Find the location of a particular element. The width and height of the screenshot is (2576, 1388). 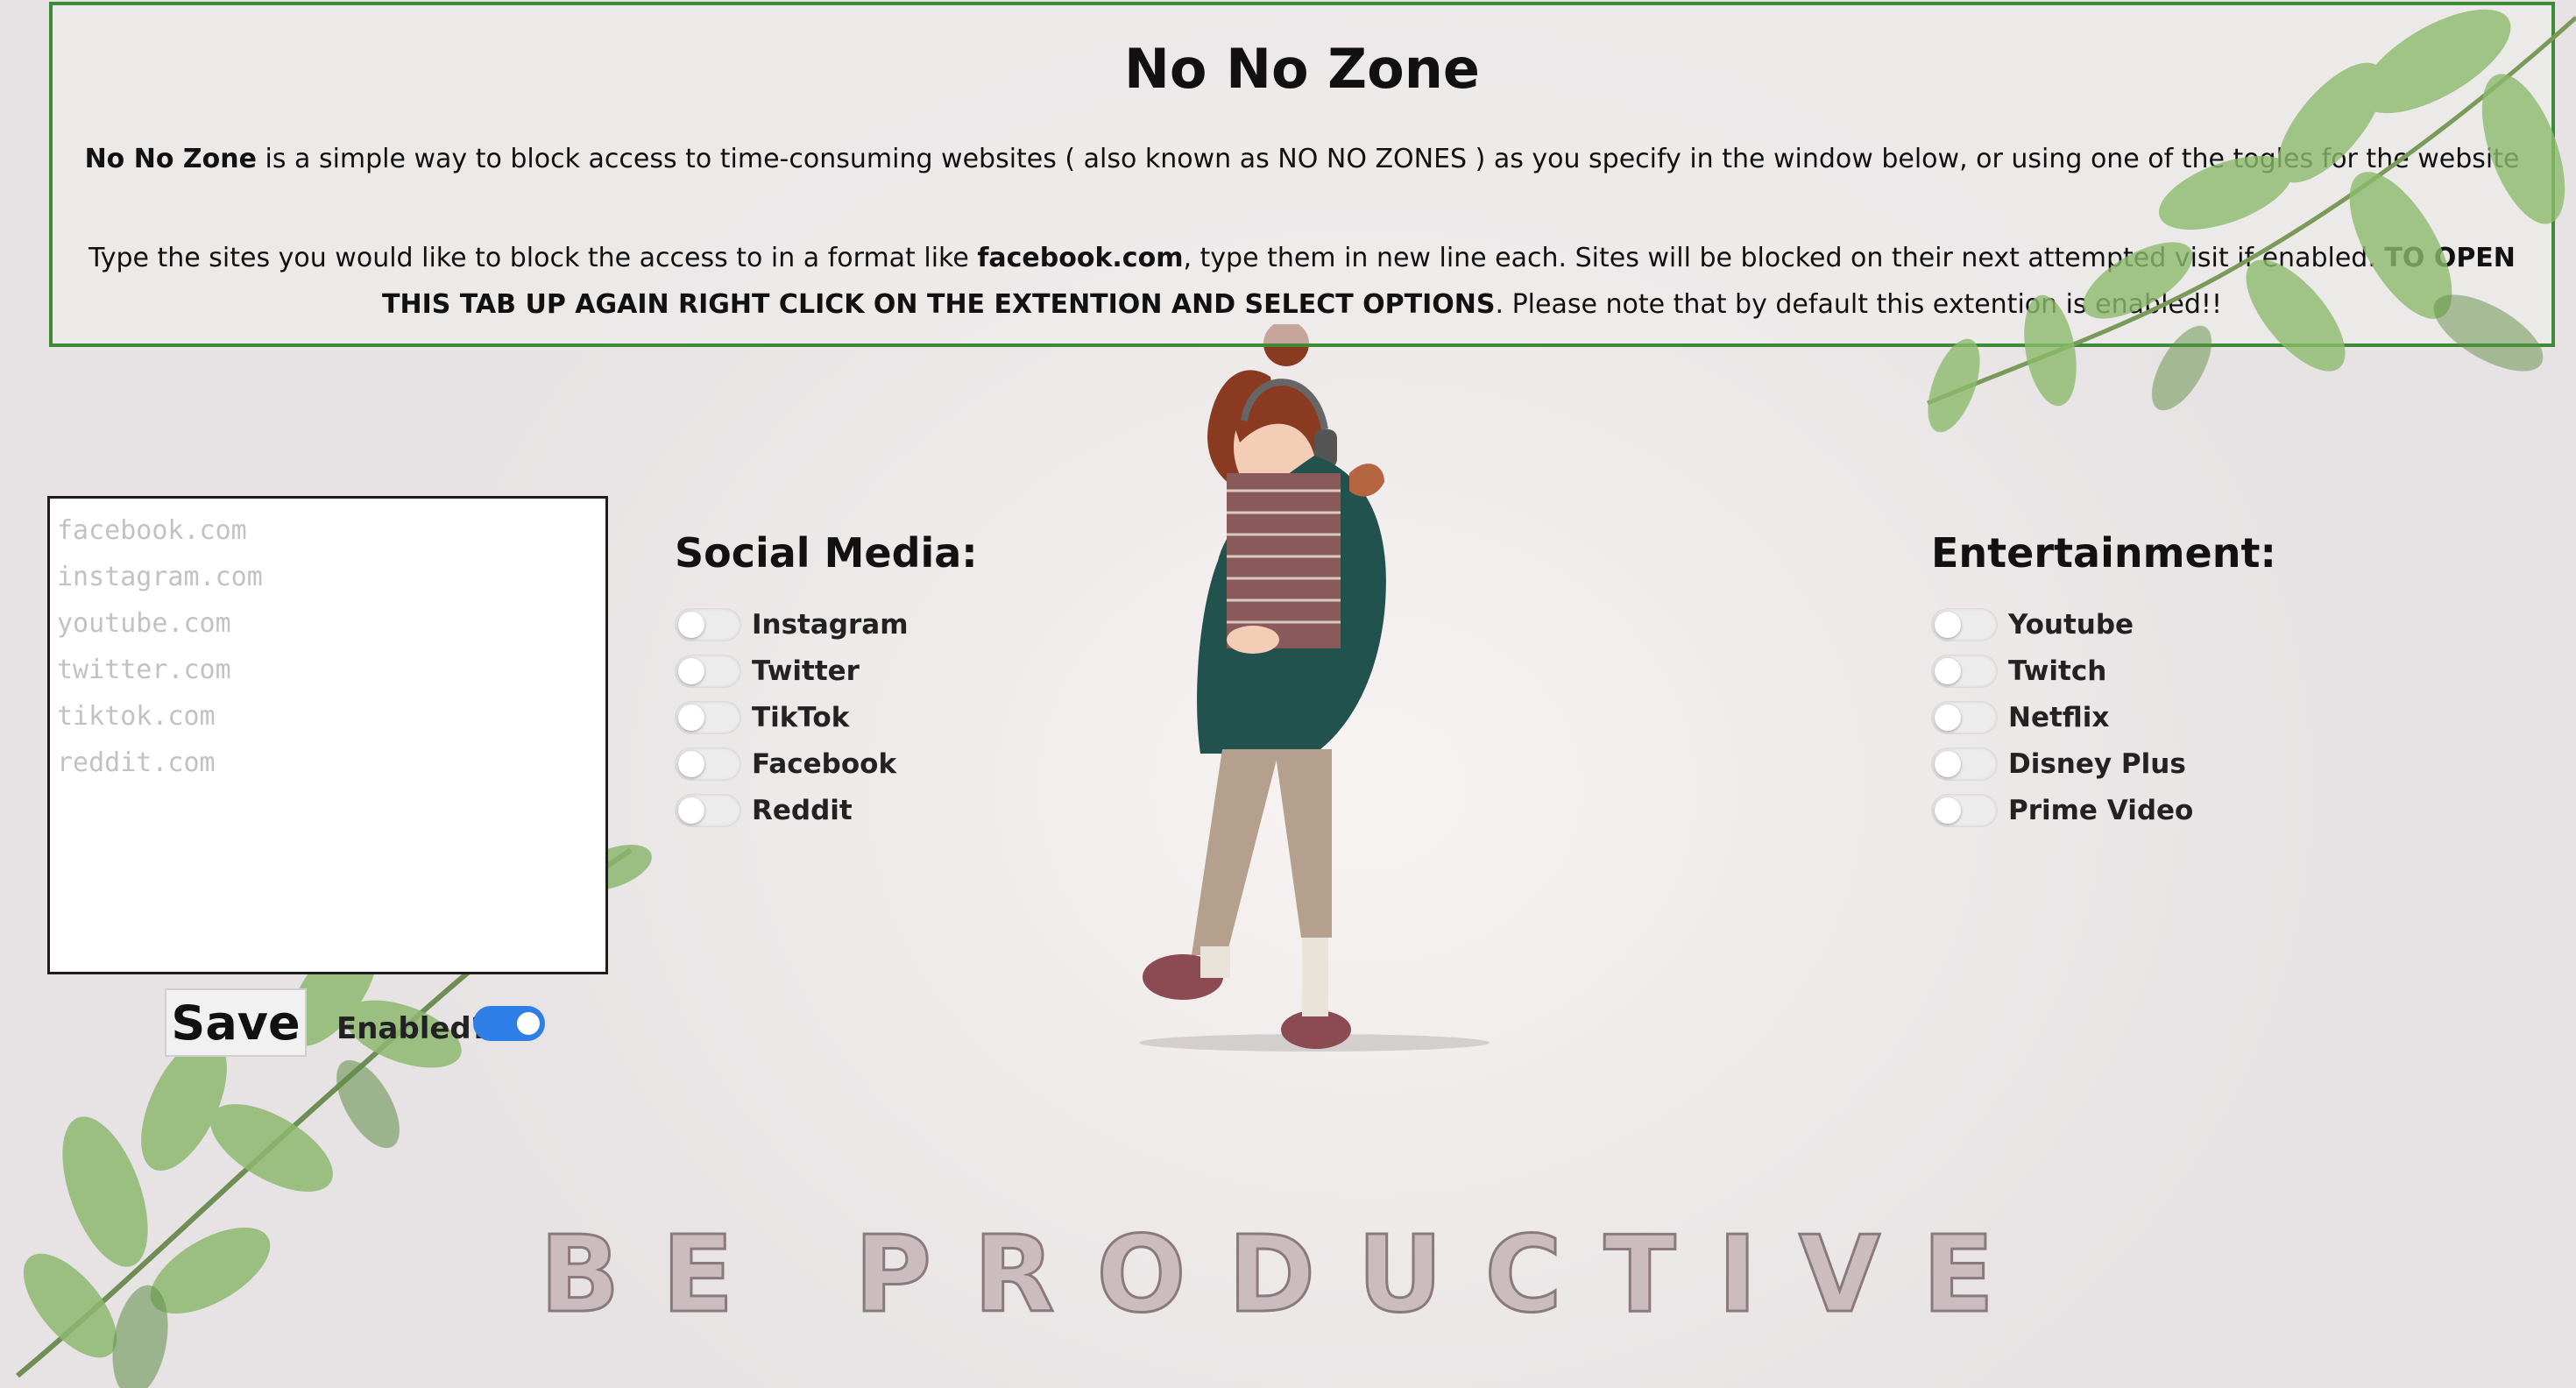

youtube-toggle is located at coordinates (1964, 624).